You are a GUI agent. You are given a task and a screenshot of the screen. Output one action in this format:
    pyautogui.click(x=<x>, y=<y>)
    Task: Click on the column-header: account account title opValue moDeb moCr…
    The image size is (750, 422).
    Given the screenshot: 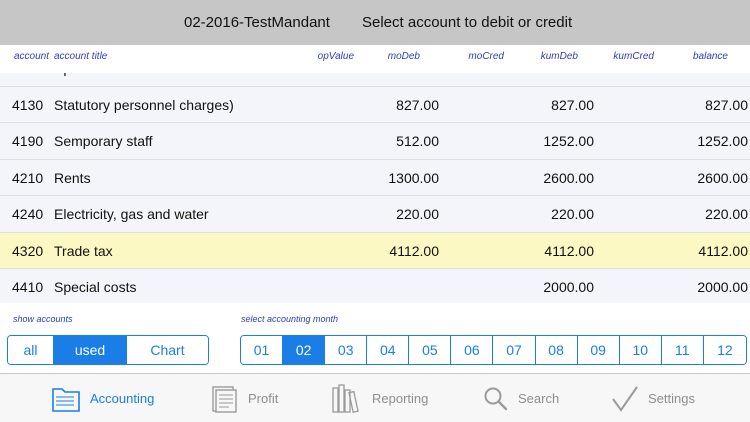 What is the action you would take?
    pyautogui.click(x=375, y=59)
    